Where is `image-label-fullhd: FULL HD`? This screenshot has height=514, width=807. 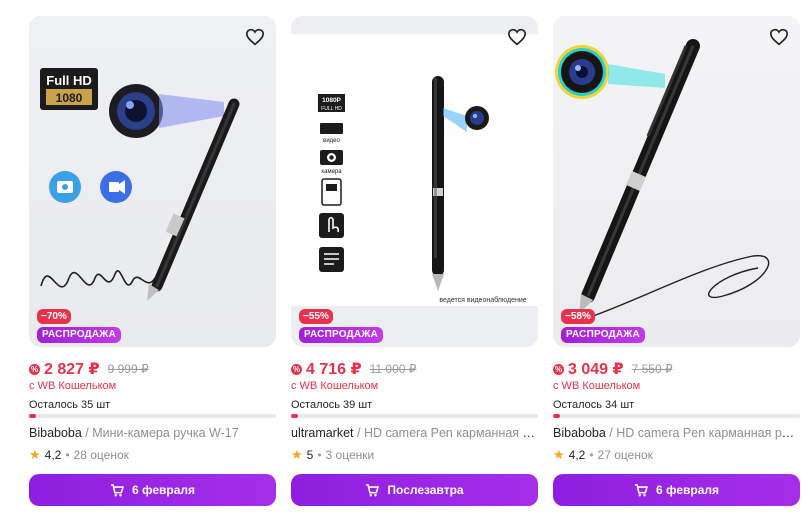
image-label-fullhd: FULL HD is located at coordinates (331, 109).